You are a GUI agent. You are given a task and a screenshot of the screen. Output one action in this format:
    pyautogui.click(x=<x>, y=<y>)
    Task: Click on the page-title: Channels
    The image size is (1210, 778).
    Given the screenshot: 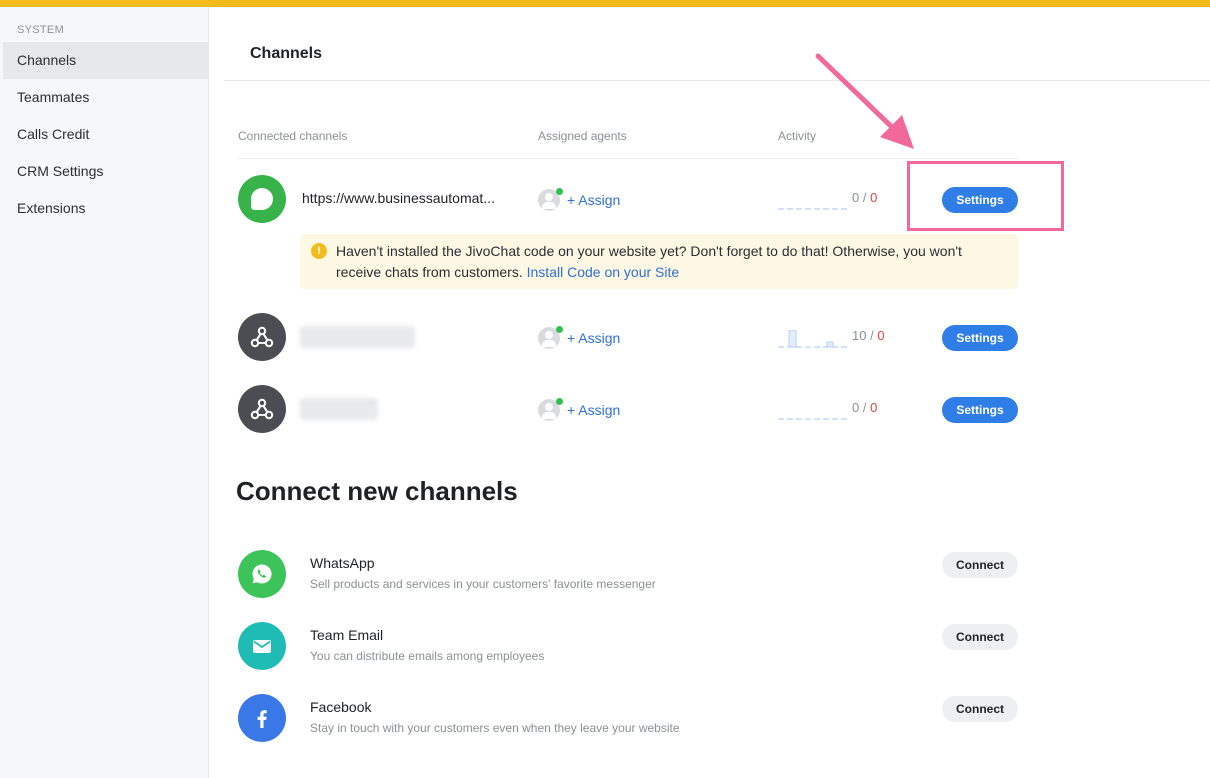 What is the action you would take?
    pyautogui.click(x=286, y=53)
    